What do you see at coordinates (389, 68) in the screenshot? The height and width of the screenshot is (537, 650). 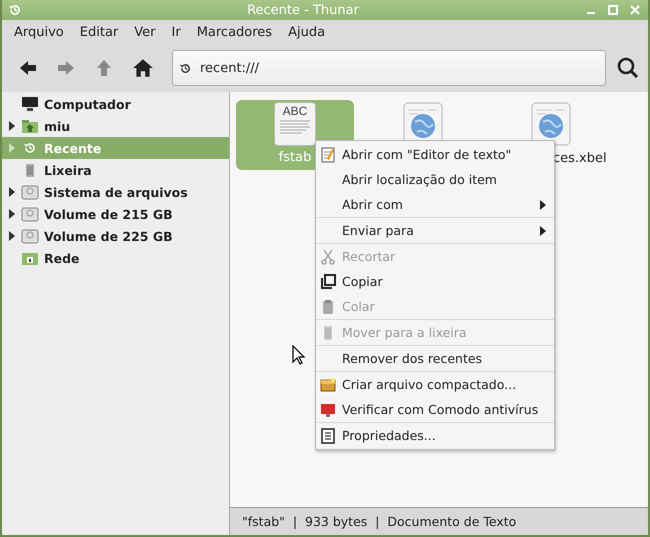 I see `location-field: recent:///` at bounding box center [389, 68].